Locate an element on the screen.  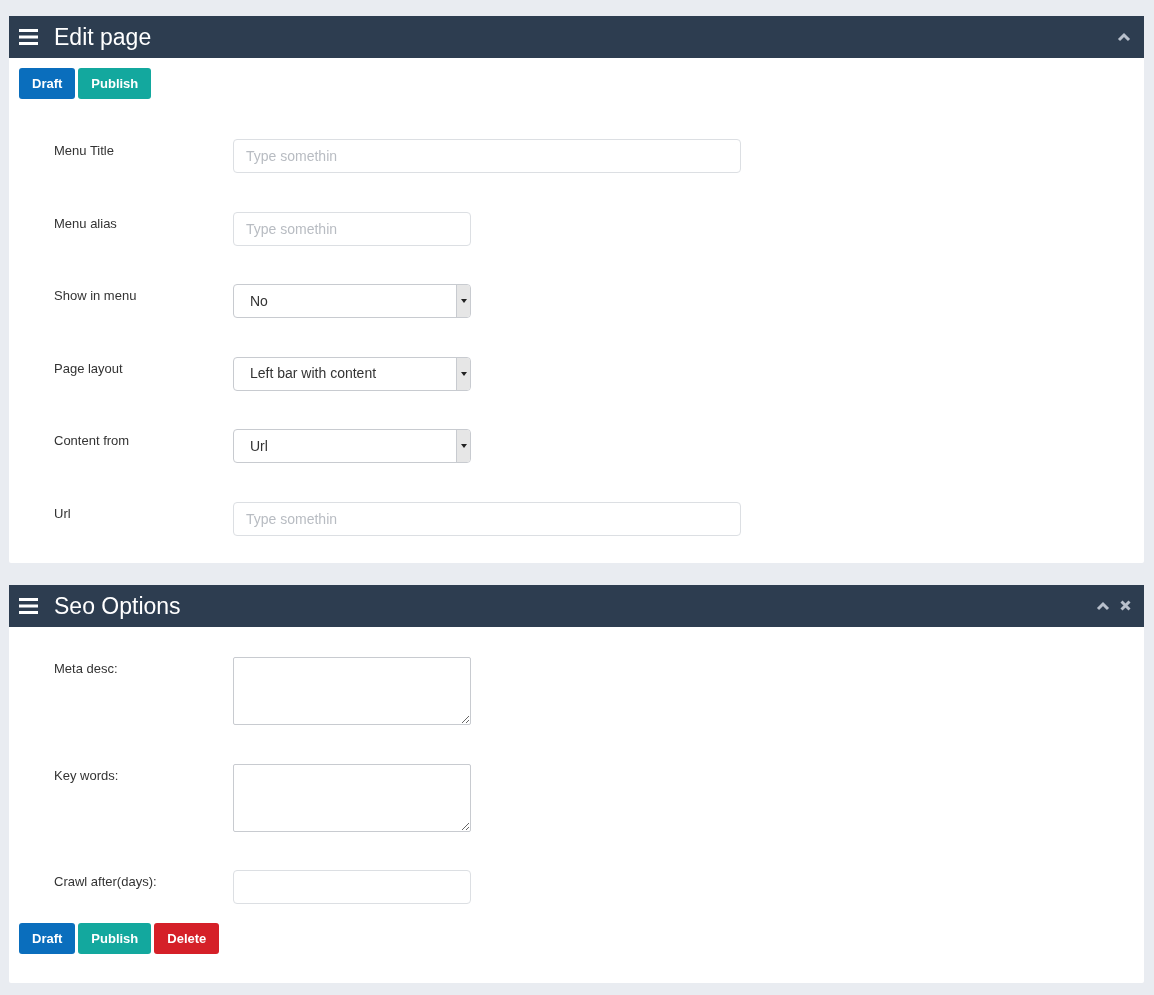
dropdown: Url is located at coordinates (352, 446).